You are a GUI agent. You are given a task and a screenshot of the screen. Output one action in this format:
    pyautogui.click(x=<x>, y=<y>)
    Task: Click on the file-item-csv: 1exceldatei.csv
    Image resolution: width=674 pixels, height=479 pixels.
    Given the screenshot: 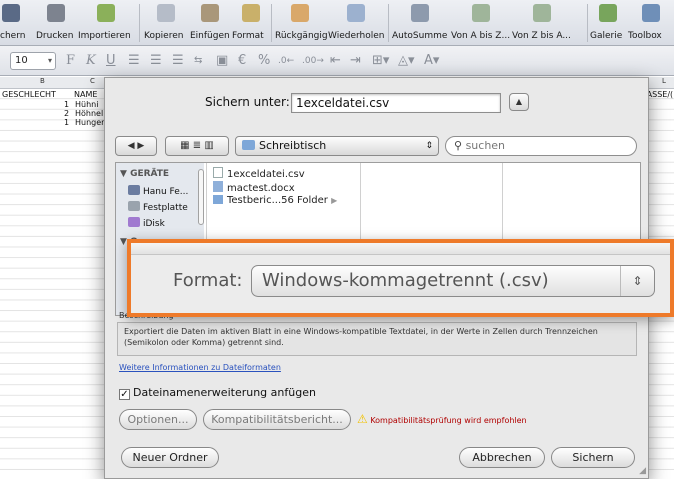 What is the action you would take?
    pyautogui.click(x=259, y=173)
    